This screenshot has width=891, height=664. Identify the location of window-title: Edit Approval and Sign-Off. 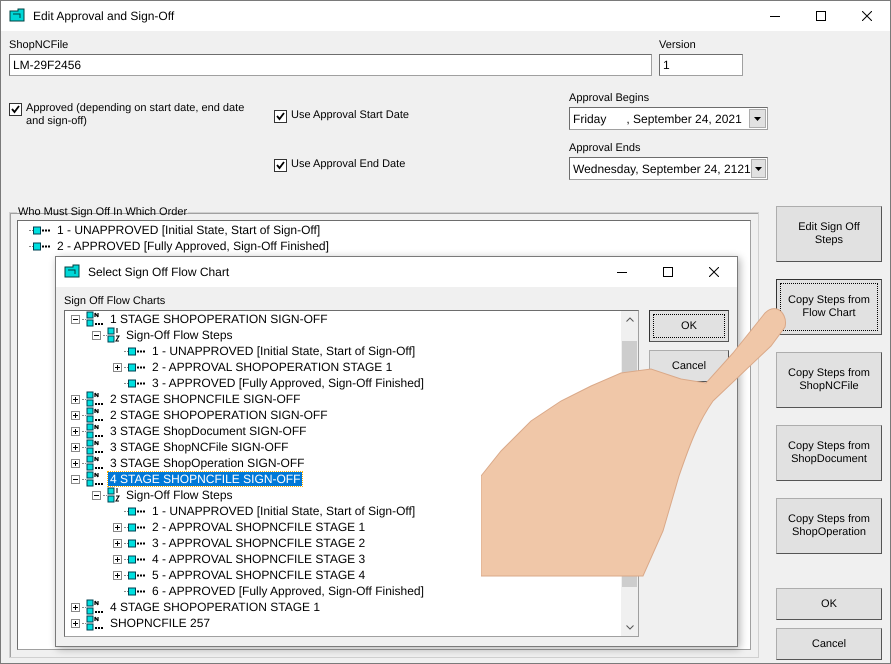
(104, 16).